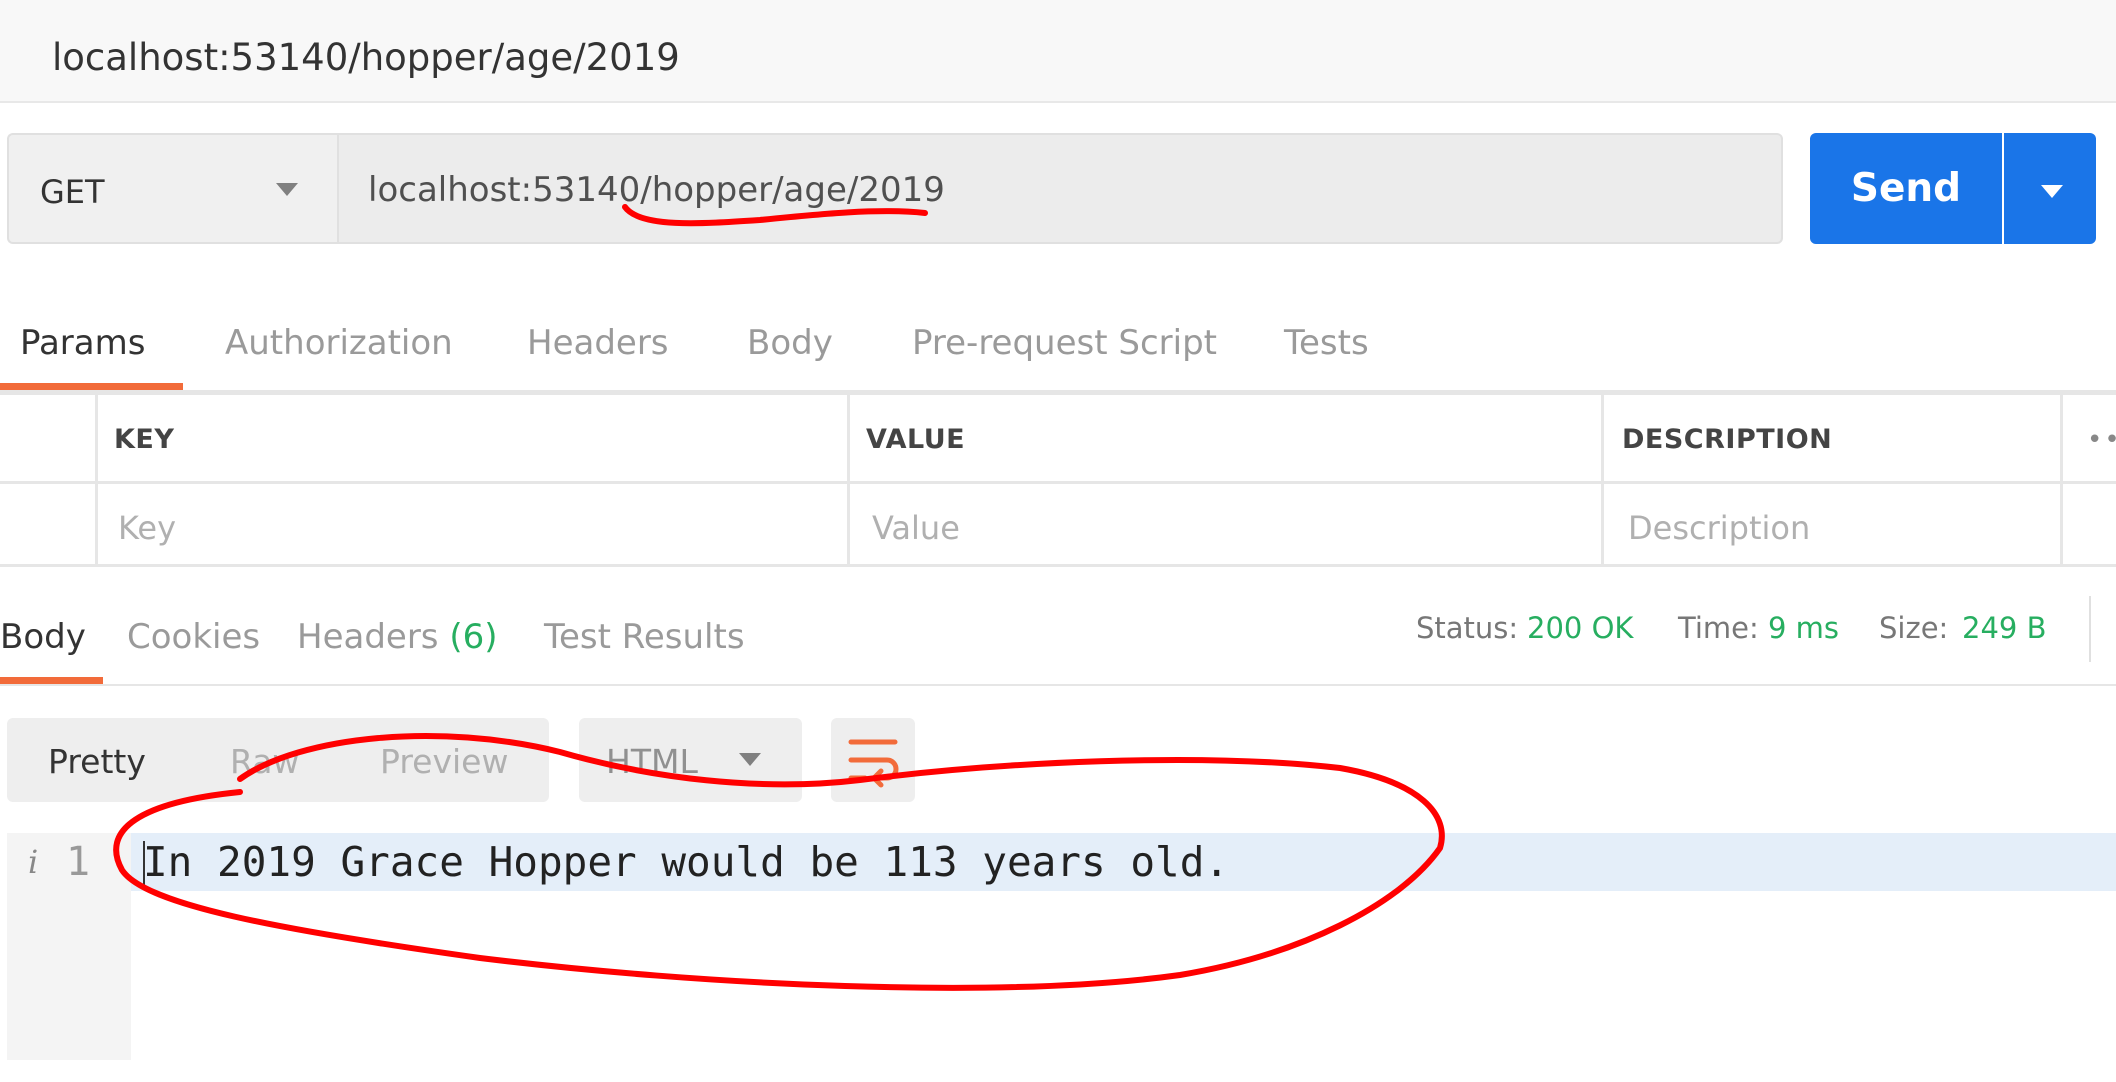  What do you see at coordinates (1718, 628) in the screenshot?
I see `time-label: Time:` at bounding box center [1718, 628].